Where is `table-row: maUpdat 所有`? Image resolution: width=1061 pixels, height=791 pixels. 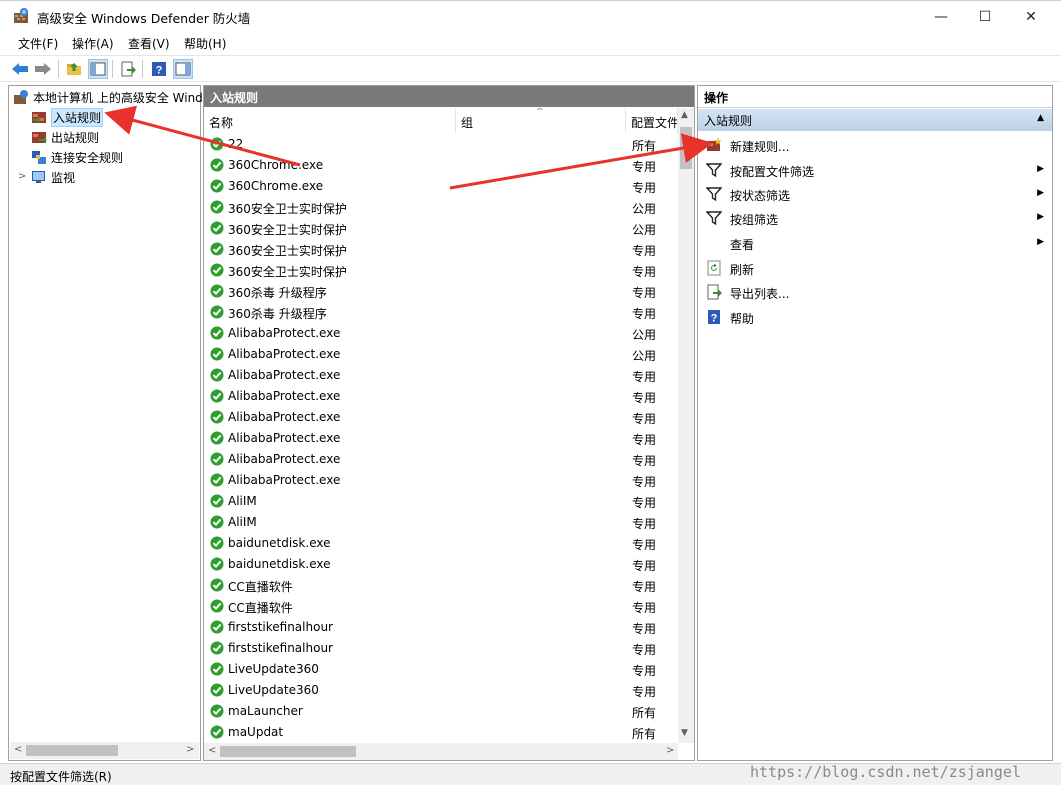 table-row: maUpdat 所有 is located at coordinates (441, 732).